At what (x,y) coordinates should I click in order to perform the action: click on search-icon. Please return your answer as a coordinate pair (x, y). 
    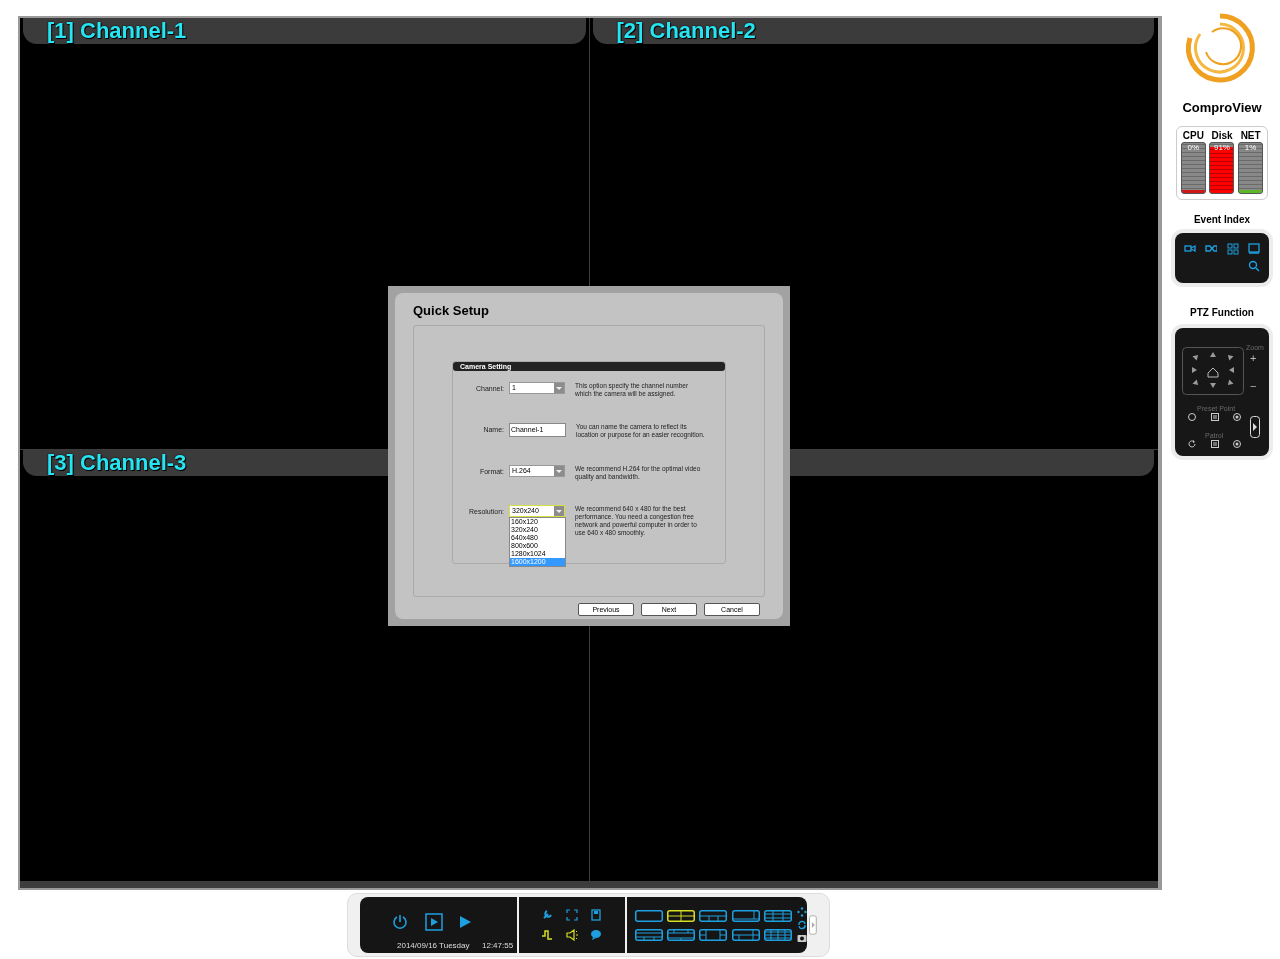
    Looking at the image, I should click on (1254, 266).